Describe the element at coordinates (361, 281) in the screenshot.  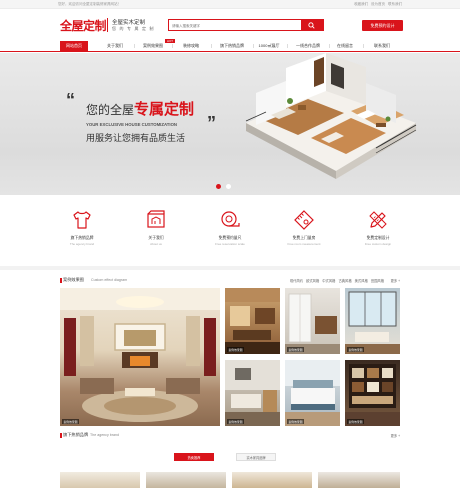
I see `cases-tab: 美式风格` at that location.